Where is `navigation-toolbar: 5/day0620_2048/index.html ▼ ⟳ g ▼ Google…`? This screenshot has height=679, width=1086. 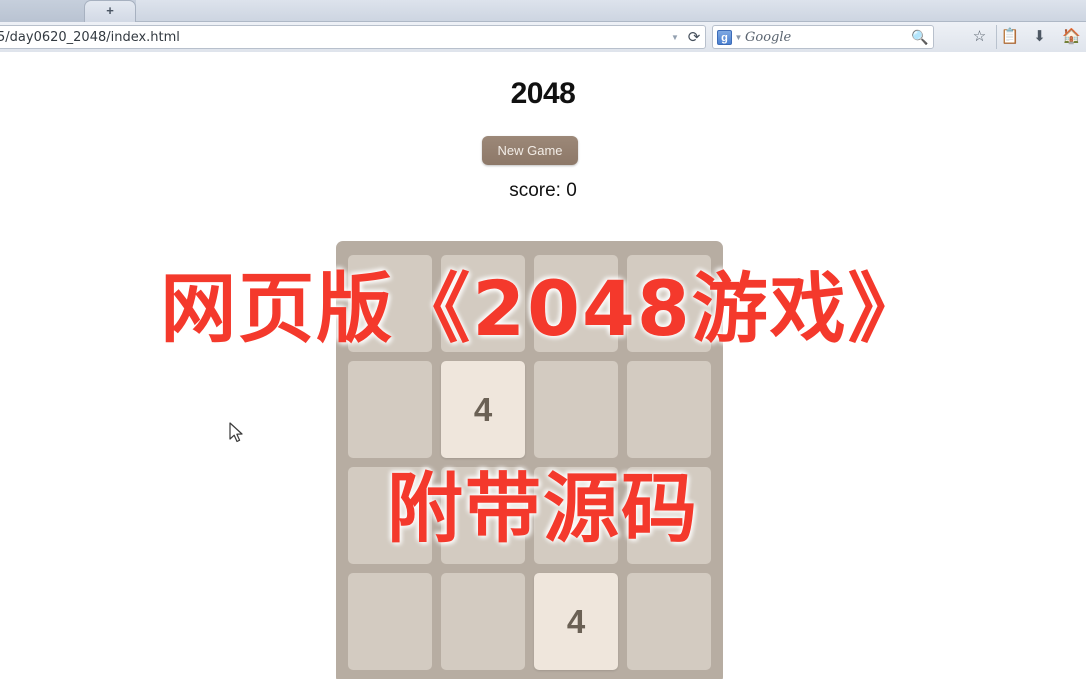 navigation-toolbar: 5/day0620_2048/index.html ▼ ⟳ g ▼ Google… is located at coordinates (543, 37).